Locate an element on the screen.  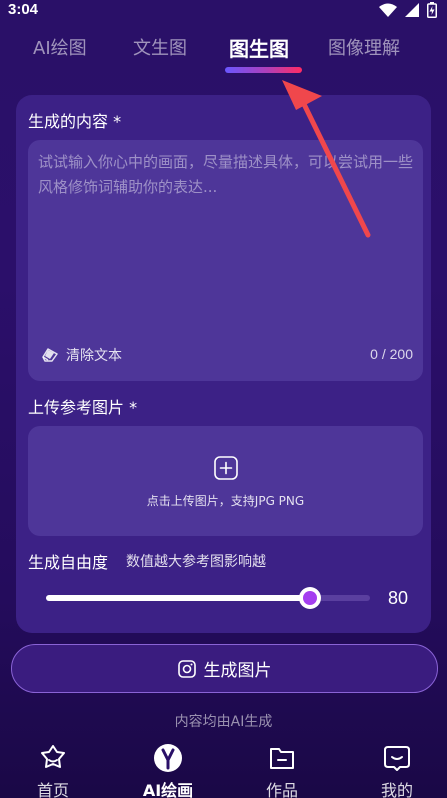
image-icon is located at coordinates (186, 668).